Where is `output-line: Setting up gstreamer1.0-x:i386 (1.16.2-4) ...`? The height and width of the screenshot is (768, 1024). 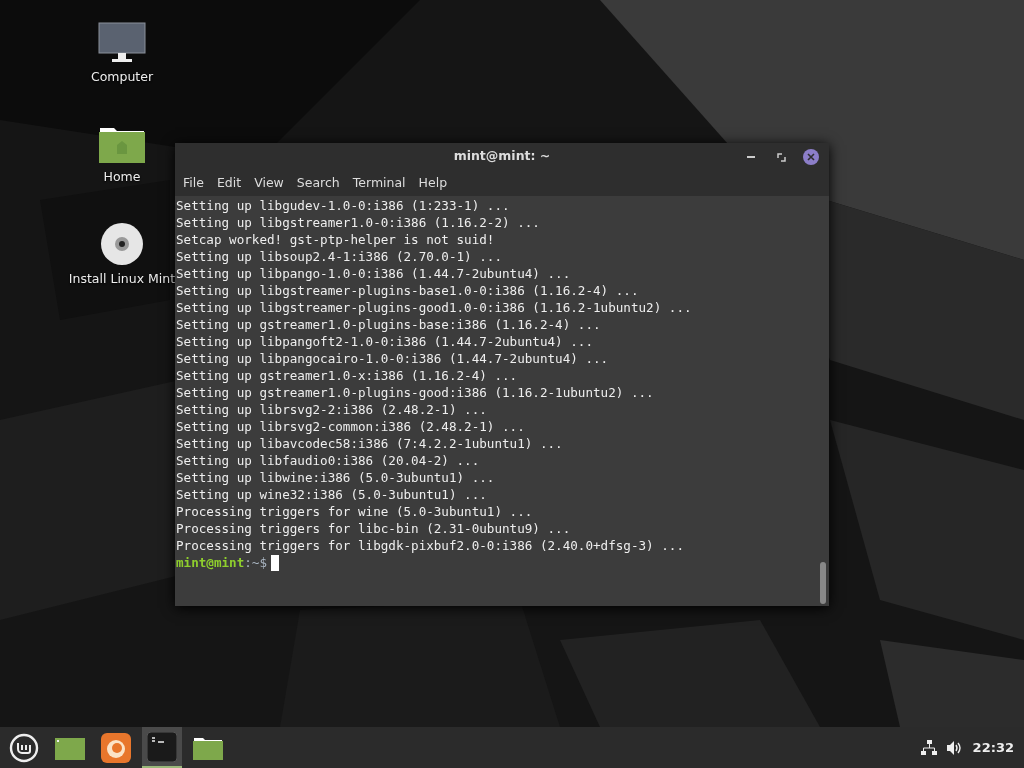 output-line: Setting up gstreamer1.0-x:i386 (1.16.2-4) ... is located at coordinates (347, 375).